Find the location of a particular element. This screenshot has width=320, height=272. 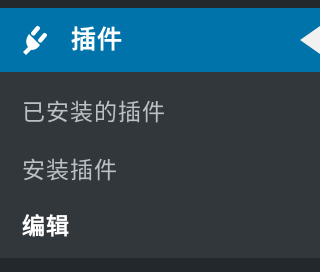

menu-bottom-strip is located at coordinates (160, 265).